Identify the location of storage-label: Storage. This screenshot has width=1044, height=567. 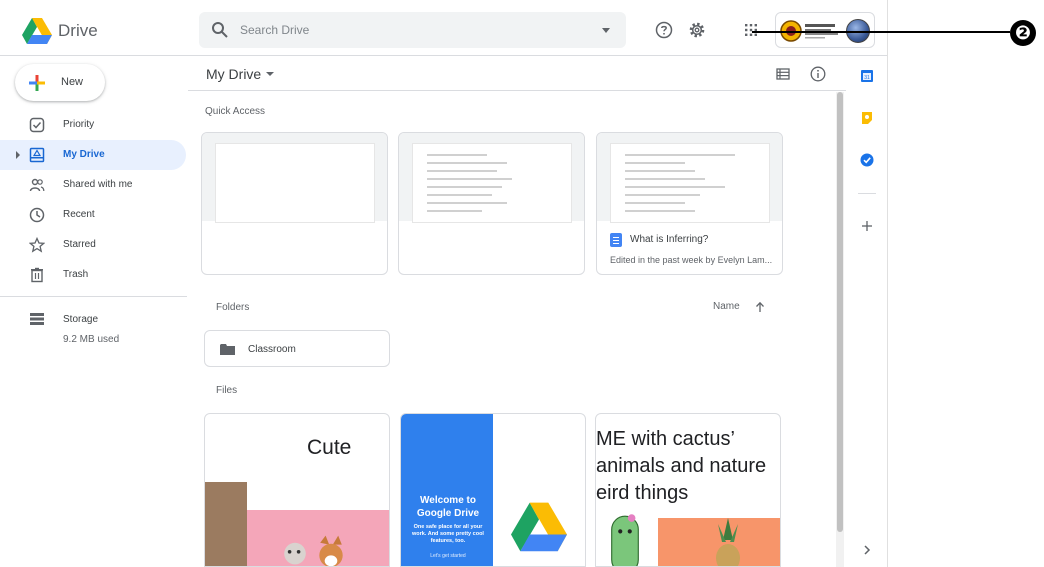
(81, 319).